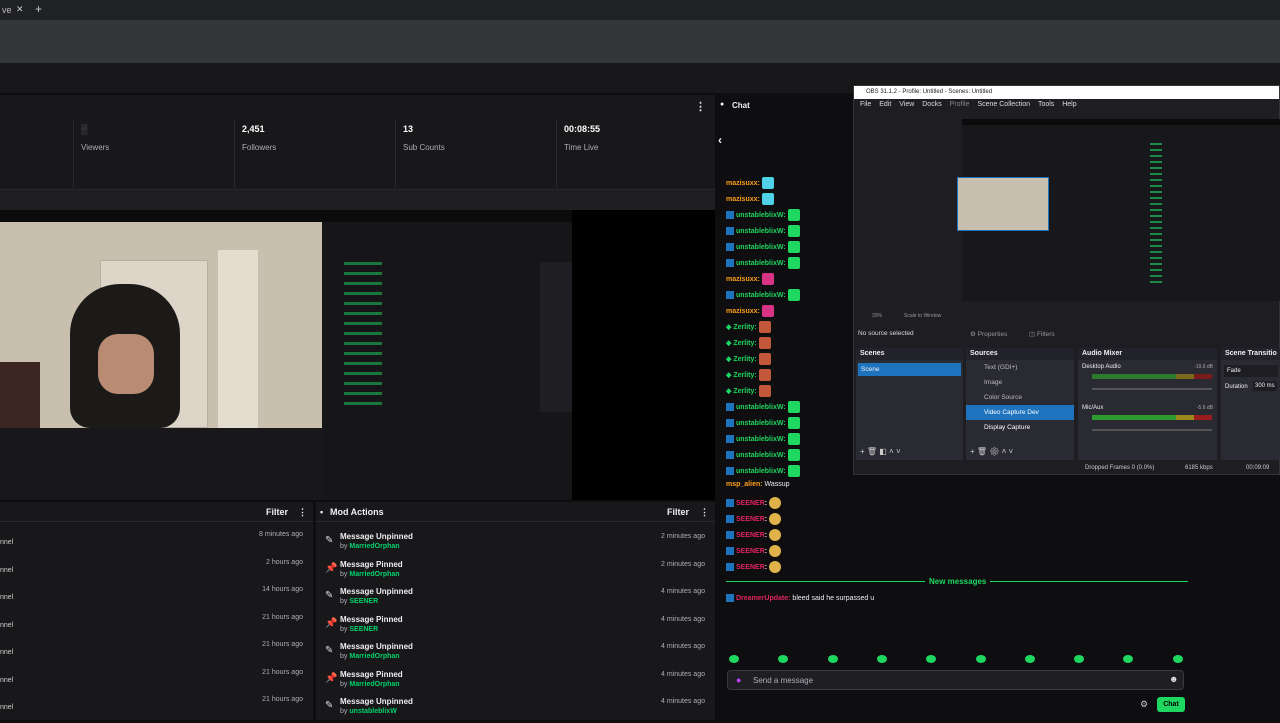 This screenshot has width=1280, height=723. Describe the element at coordinates (20, 9) in the screenshot. I see `close-tab-icon: ✕` at that location.